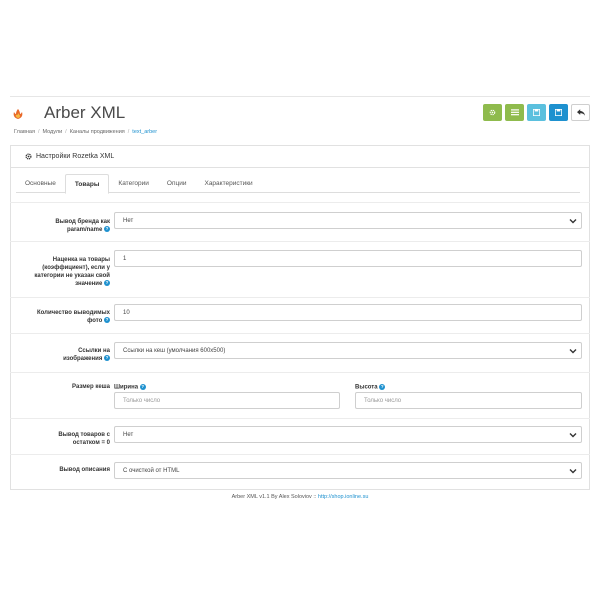 Image resolution: width=600 pixels, height=600 pixels. Describe the element at coordinates (40, 183) in the screenshot. I see `tab-general: Основные` at that location.